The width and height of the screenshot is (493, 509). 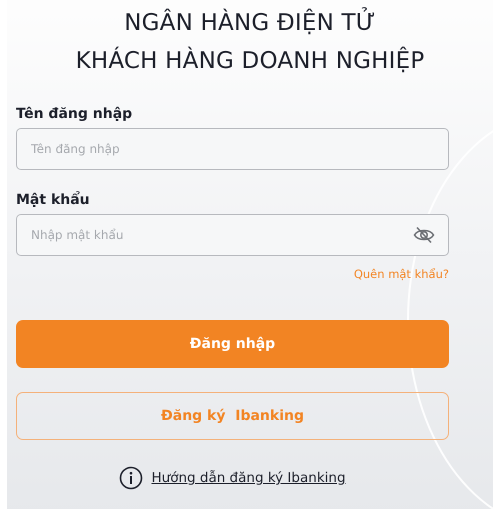 I want to click on register-button: Đăng ký Ibanking, so click(x=232, y=416).